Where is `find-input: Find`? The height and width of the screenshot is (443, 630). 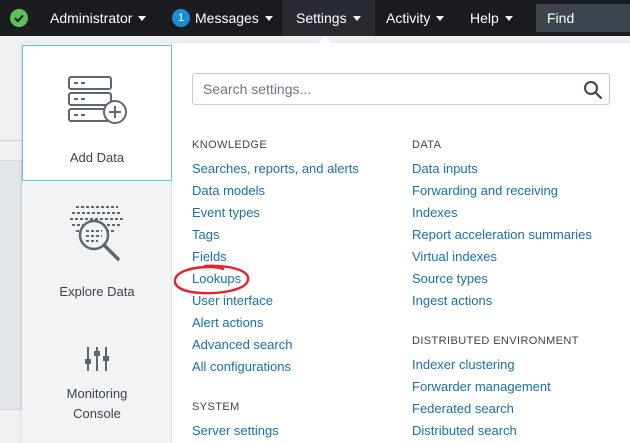 find-input: Find is located at coordinates (583, 18).